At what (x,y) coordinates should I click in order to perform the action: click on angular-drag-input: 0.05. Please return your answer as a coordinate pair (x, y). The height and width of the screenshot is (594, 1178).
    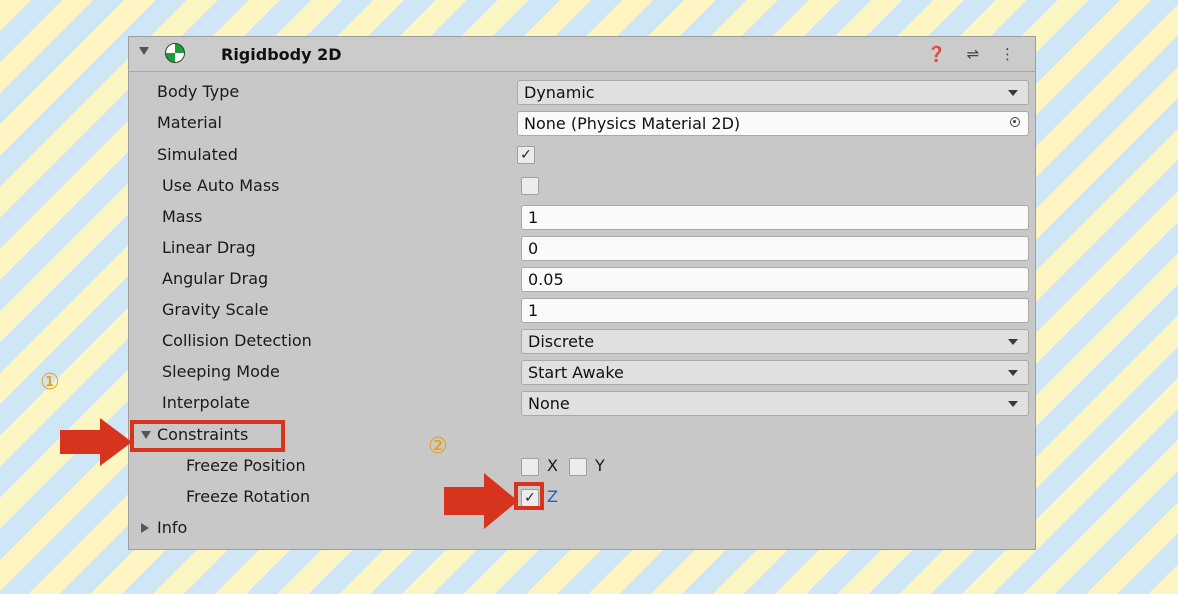
    Looking at the image, I should click on (775, 279).